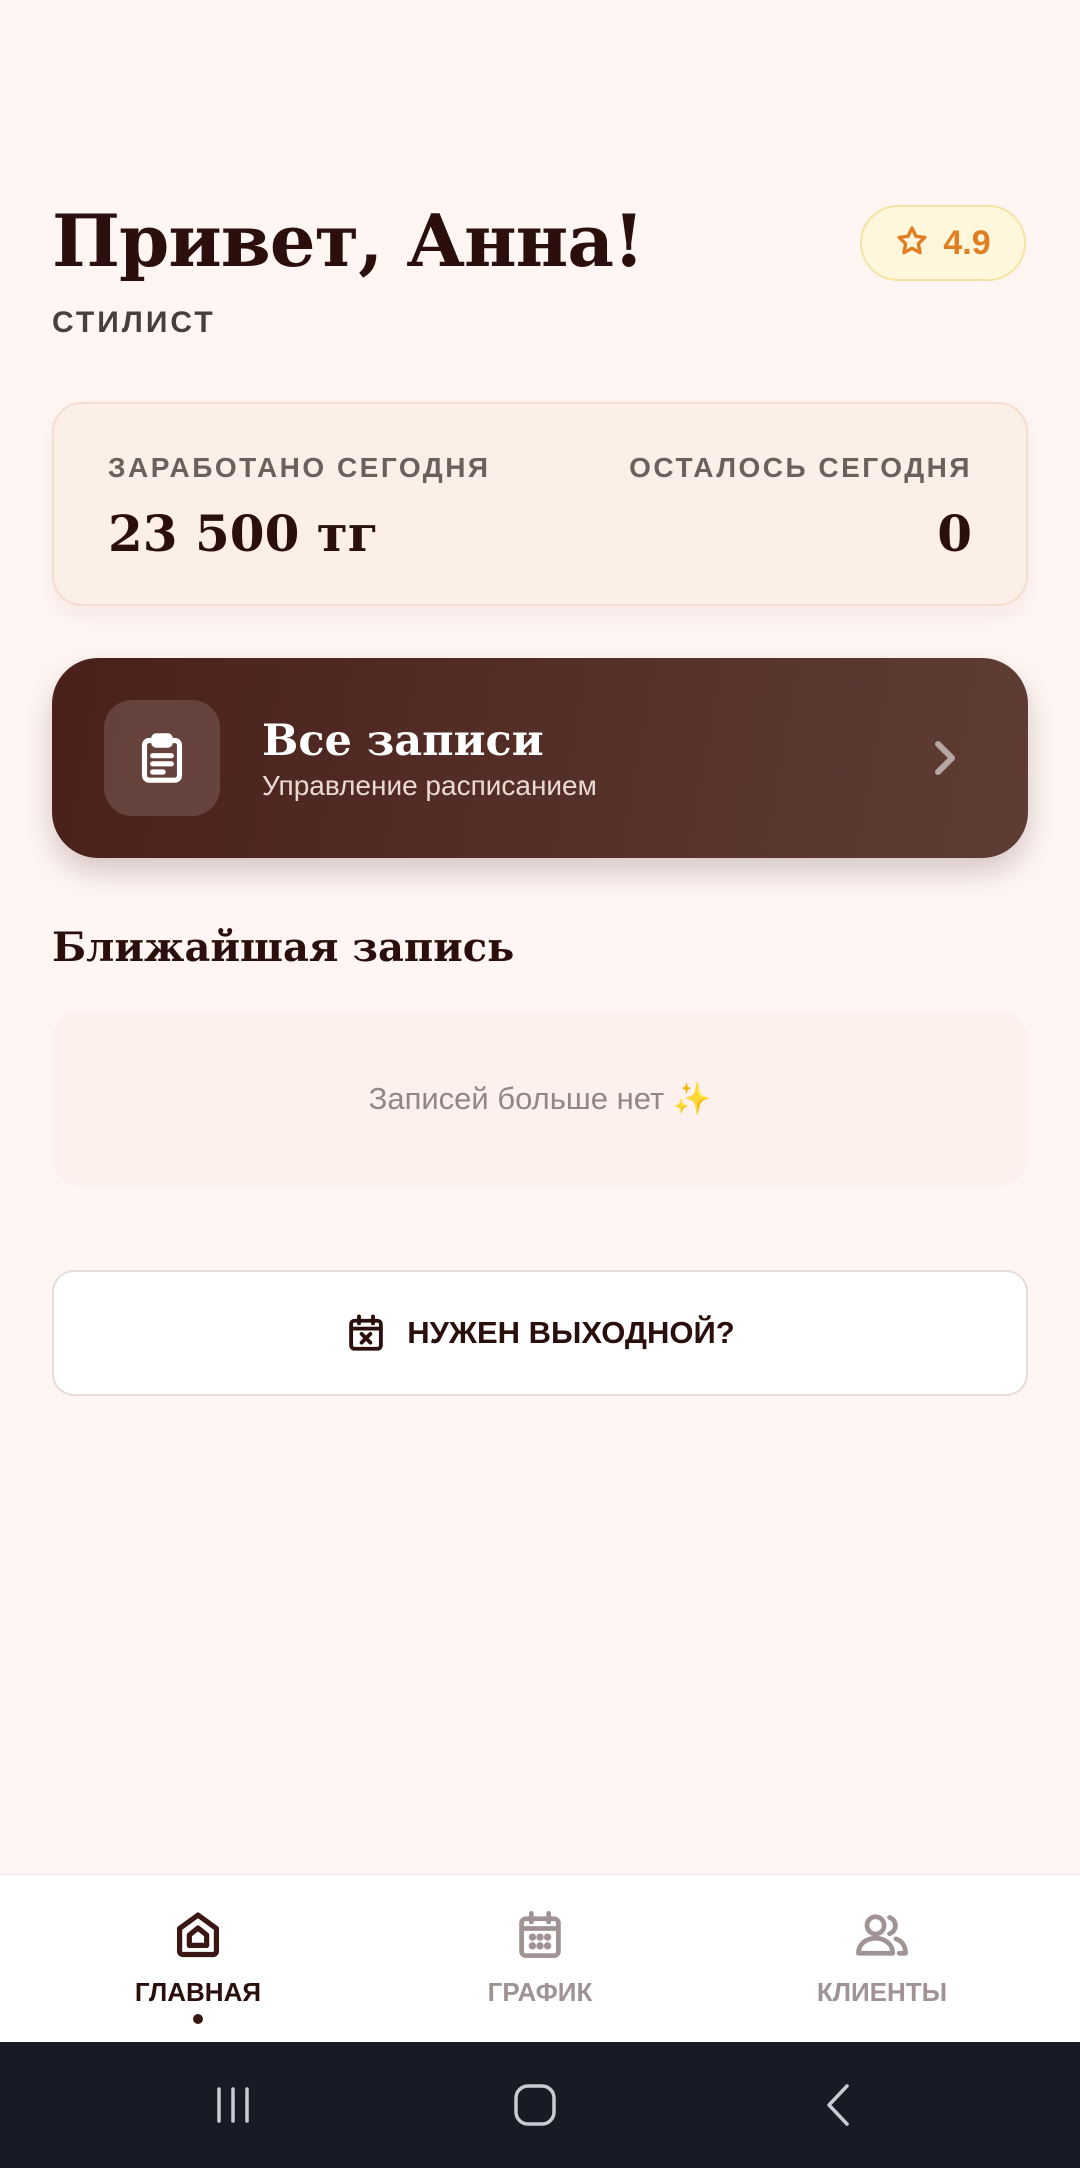 The height and width of the screenshot is (2168, 1080). I want to click on clipboard-icon, so click(162, 758).